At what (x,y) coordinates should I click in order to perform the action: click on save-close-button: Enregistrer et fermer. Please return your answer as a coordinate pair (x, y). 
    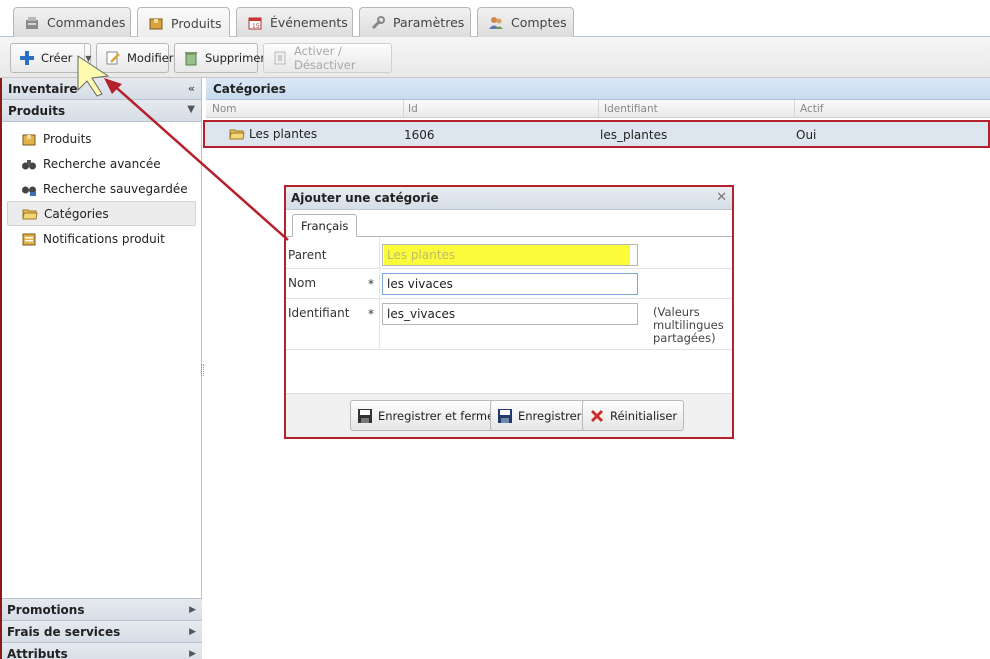
    Looking at the image, I should click on (428, 415).